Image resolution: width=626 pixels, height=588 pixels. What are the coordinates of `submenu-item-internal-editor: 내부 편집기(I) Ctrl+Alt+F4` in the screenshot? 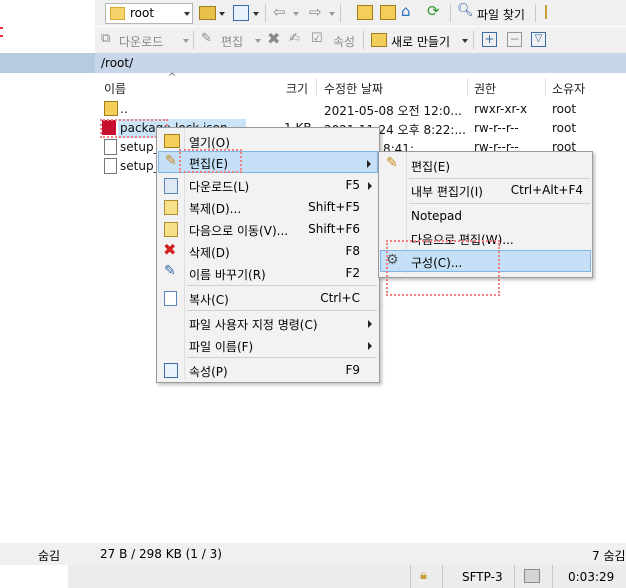 It's located at (485, 190).